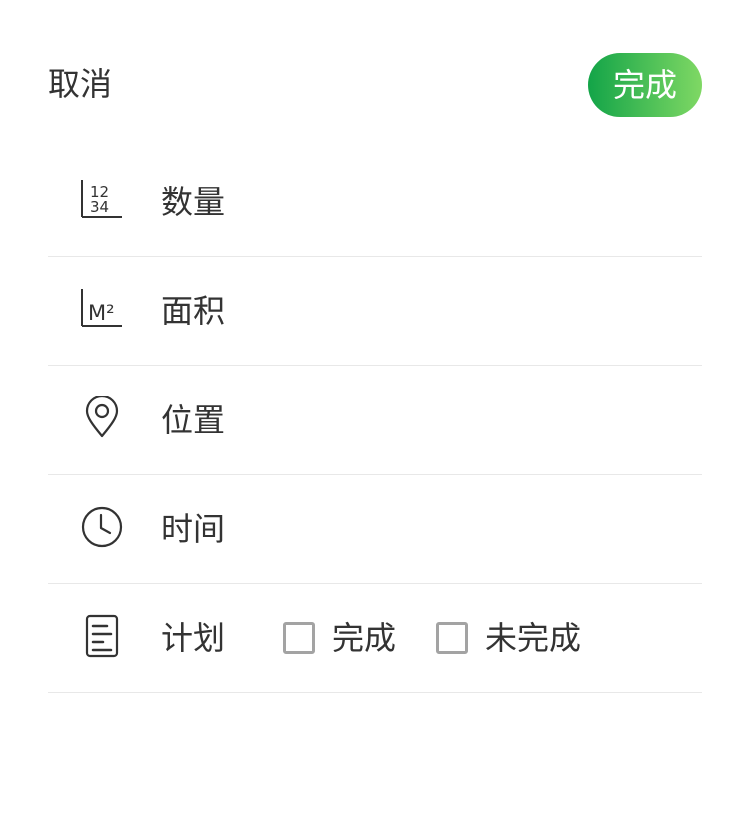  What do you see at coordinates (102, 636) in the screenshot?
I see `document-icon` at bounding box center [102, 636].